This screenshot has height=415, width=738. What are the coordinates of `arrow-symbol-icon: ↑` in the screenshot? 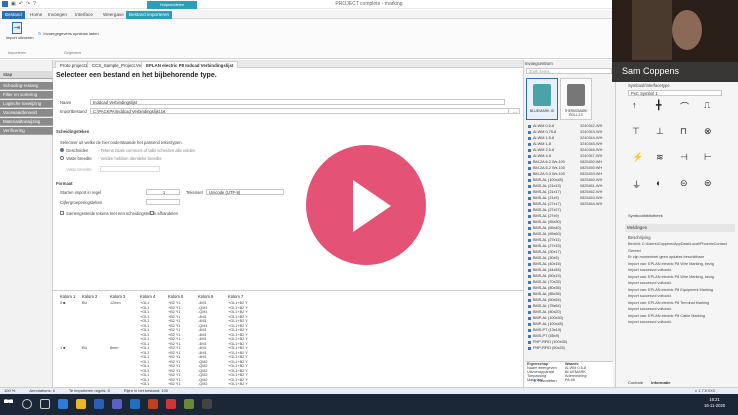 It's located at (634, 105).